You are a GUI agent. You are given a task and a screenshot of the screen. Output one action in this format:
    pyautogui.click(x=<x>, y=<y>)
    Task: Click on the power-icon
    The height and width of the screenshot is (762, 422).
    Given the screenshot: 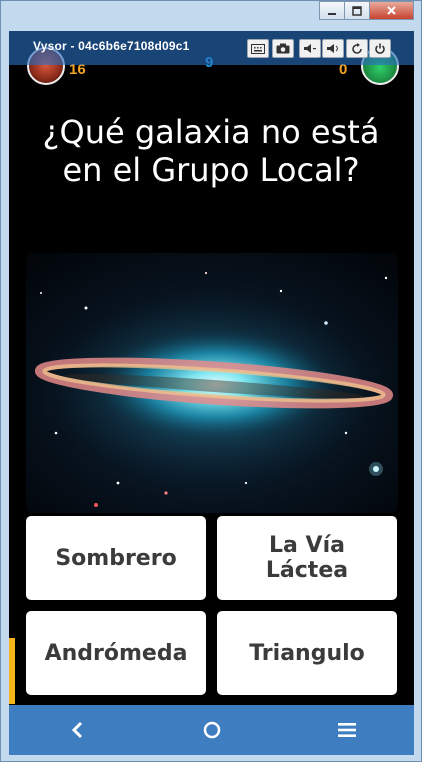 What is the action you would take?
    pyautogui.click(x=380, y=48)
    